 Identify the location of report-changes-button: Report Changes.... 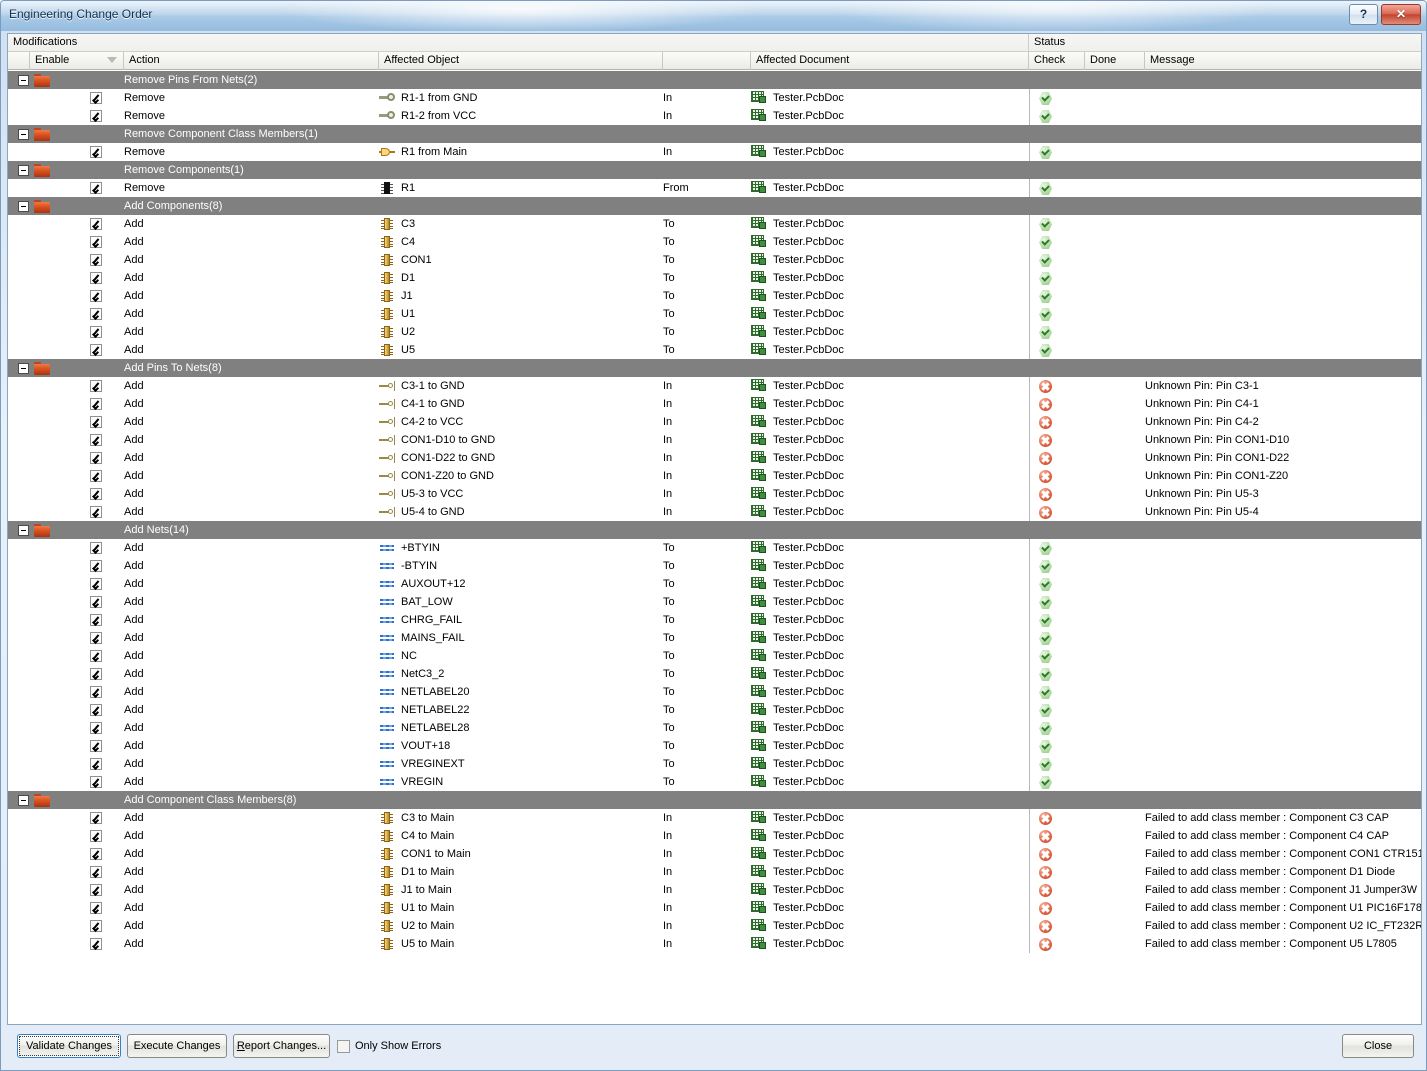
(281, 1046).